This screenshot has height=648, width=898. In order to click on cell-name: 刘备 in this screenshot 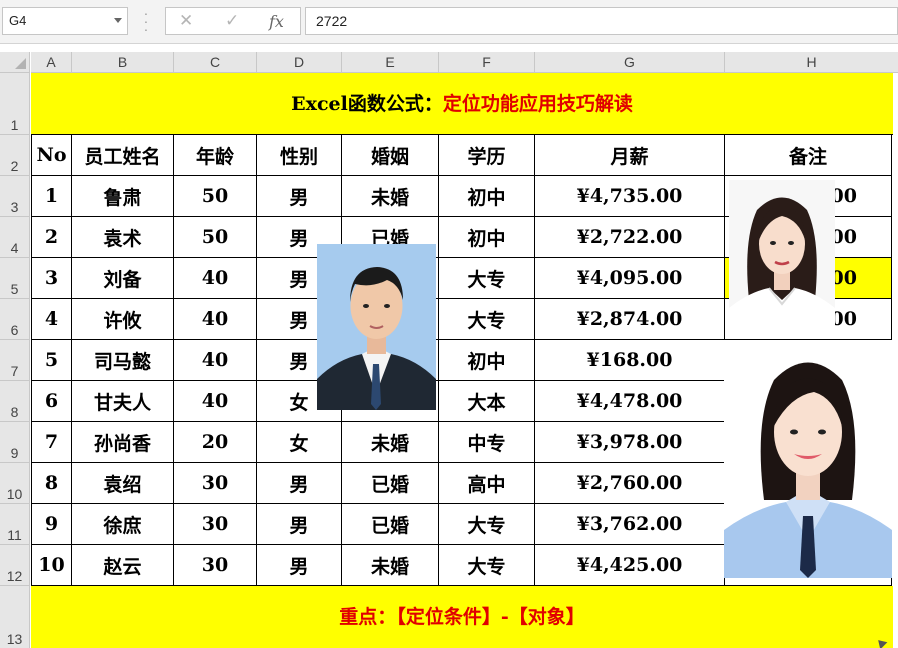, I will do `click(123, 278)`.